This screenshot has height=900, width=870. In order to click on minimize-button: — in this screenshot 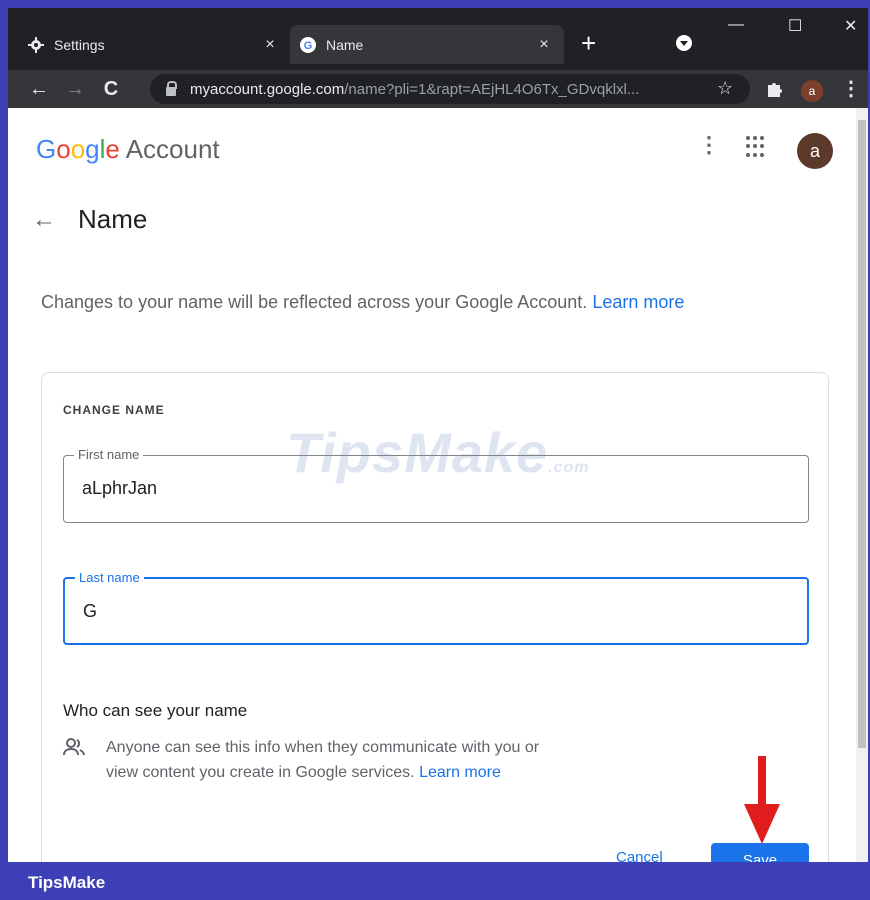, I will do `click(736, 25)`.